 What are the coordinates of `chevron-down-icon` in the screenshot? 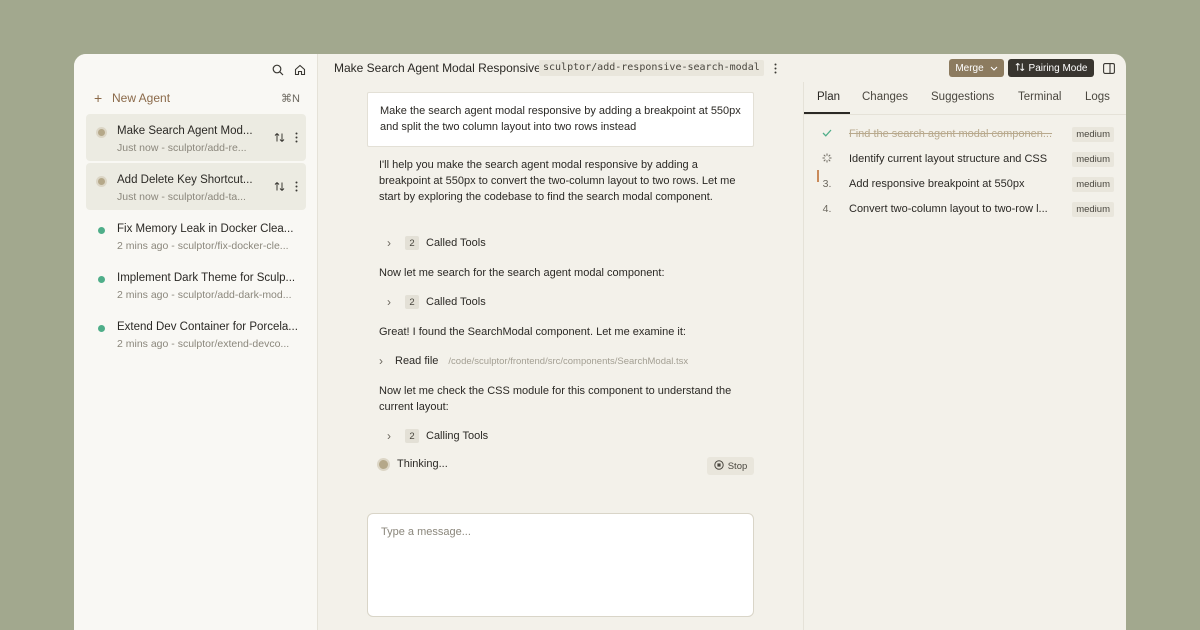 It's located at (994, 68).